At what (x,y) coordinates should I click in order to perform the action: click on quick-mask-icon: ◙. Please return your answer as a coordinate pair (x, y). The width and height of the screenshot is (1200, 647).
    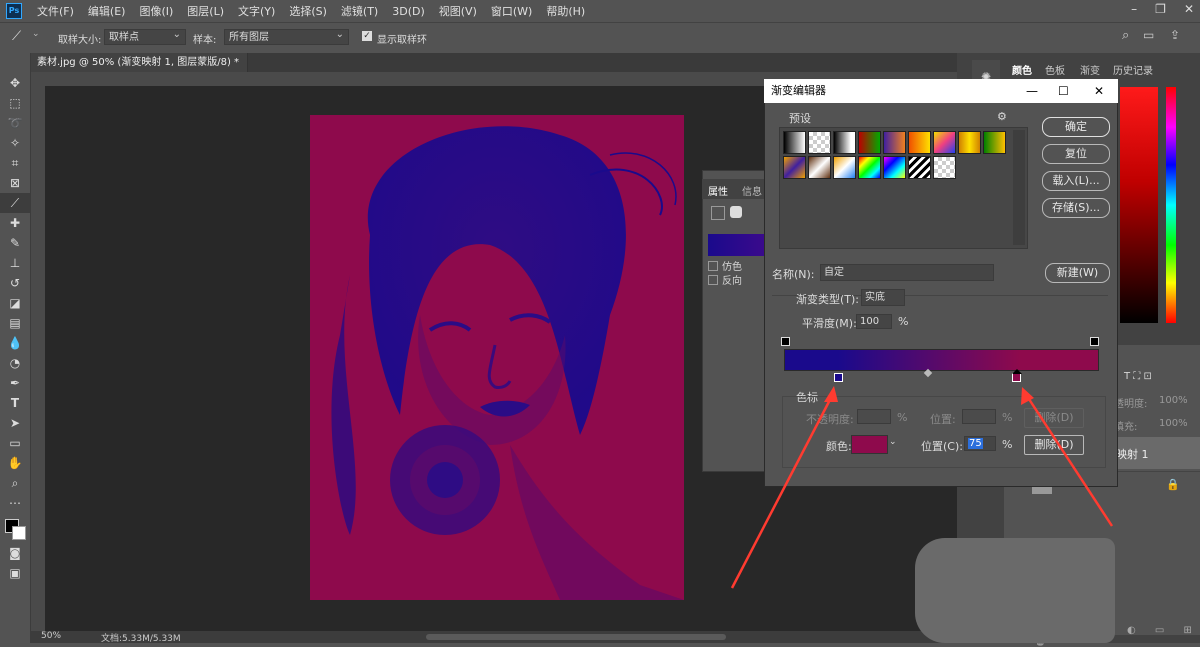
    Looking at the image, I should click on (15, 553).